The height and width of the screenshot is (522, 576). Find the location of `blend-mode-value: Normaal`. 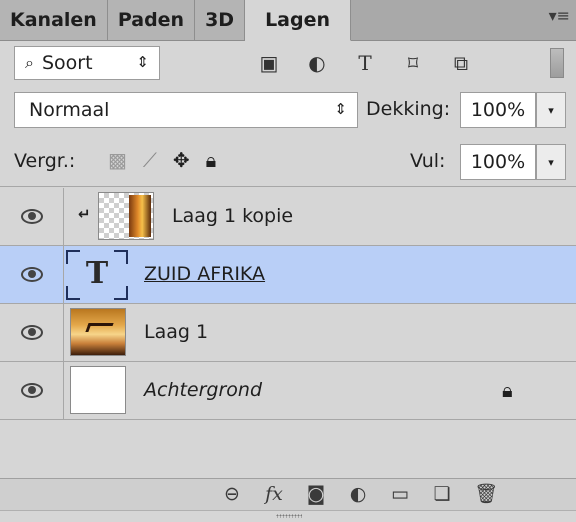

blend-mode-value: Normaal is located at coordinates (69, 110).